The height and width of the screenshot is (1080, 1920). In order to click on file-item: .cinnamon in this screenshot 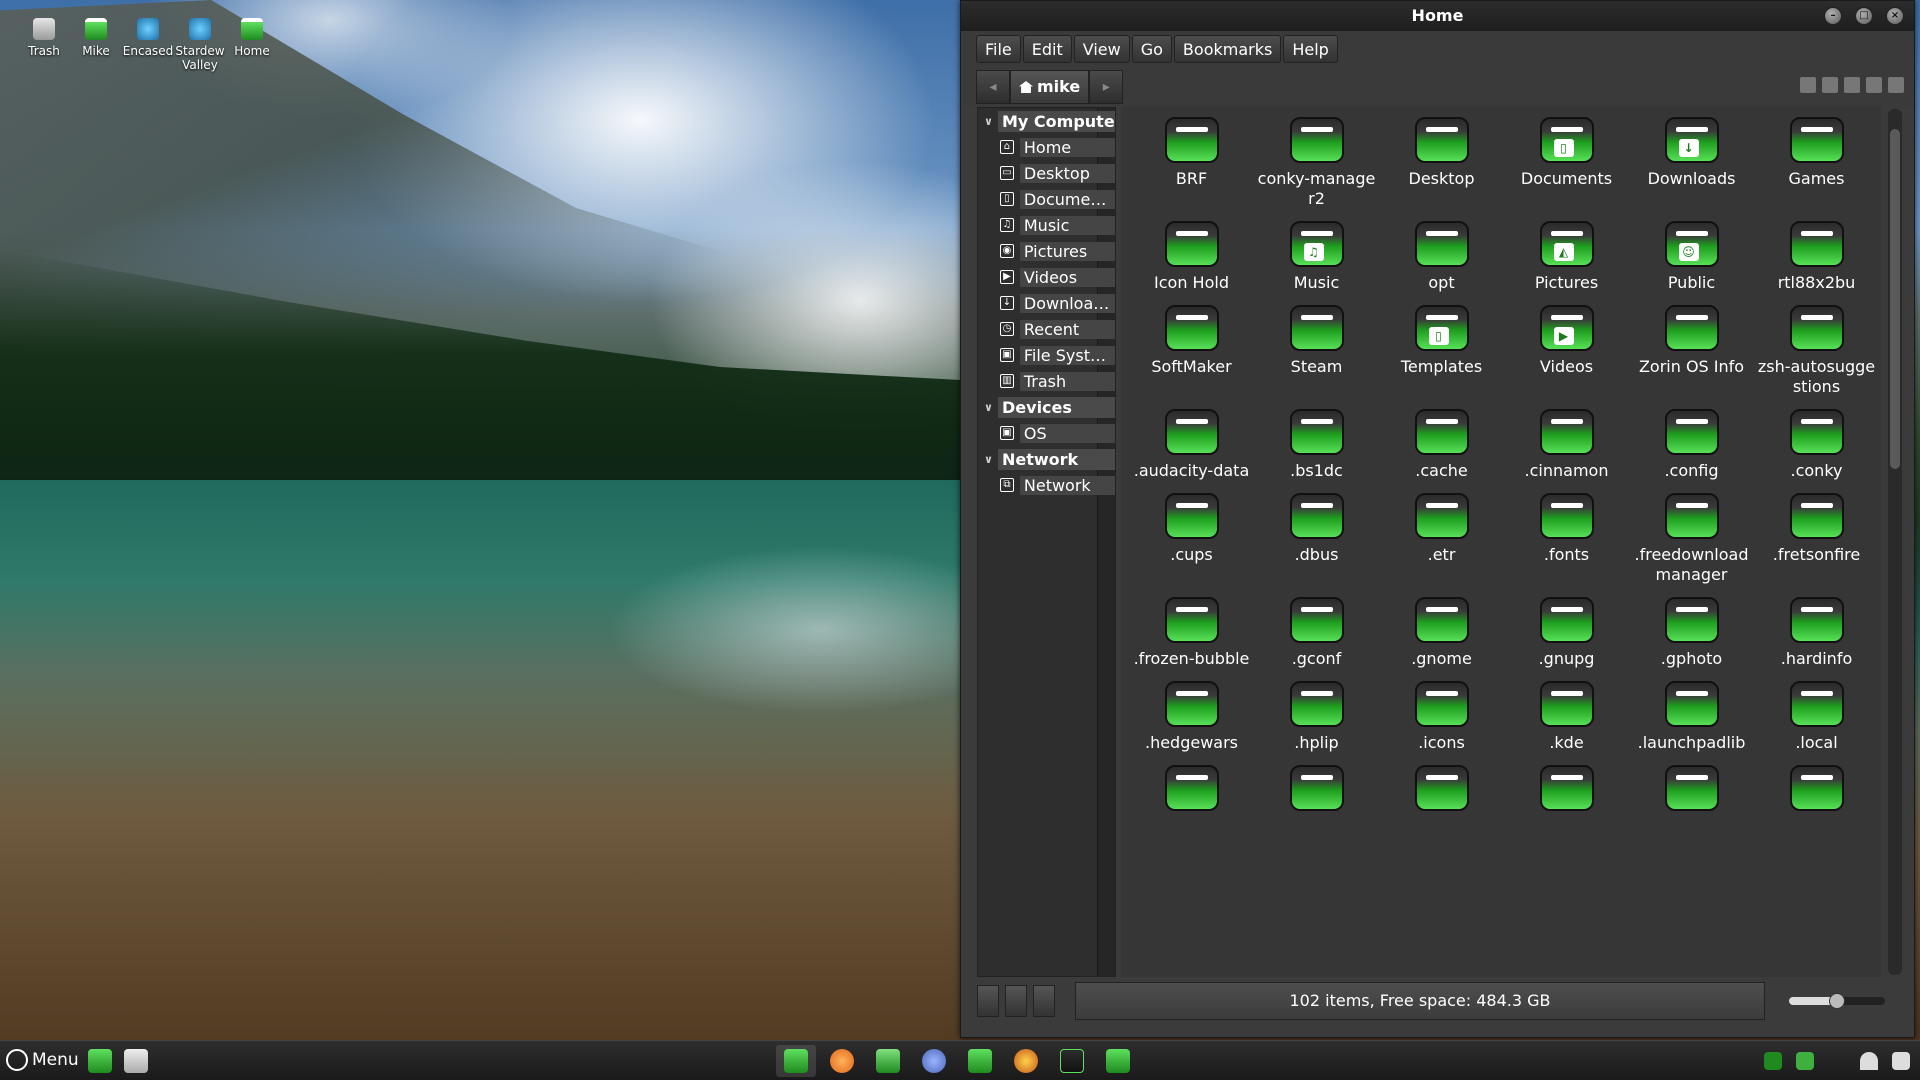, I will do `click(1566, 451)`.